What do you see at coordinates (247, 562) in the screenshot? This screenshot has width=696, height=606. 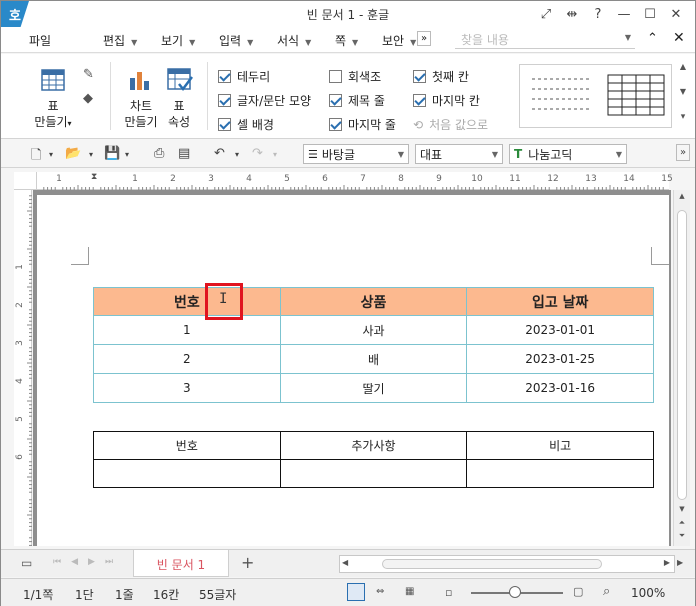 I see `add-tab-icon: +` at bounding box center [247, 562].